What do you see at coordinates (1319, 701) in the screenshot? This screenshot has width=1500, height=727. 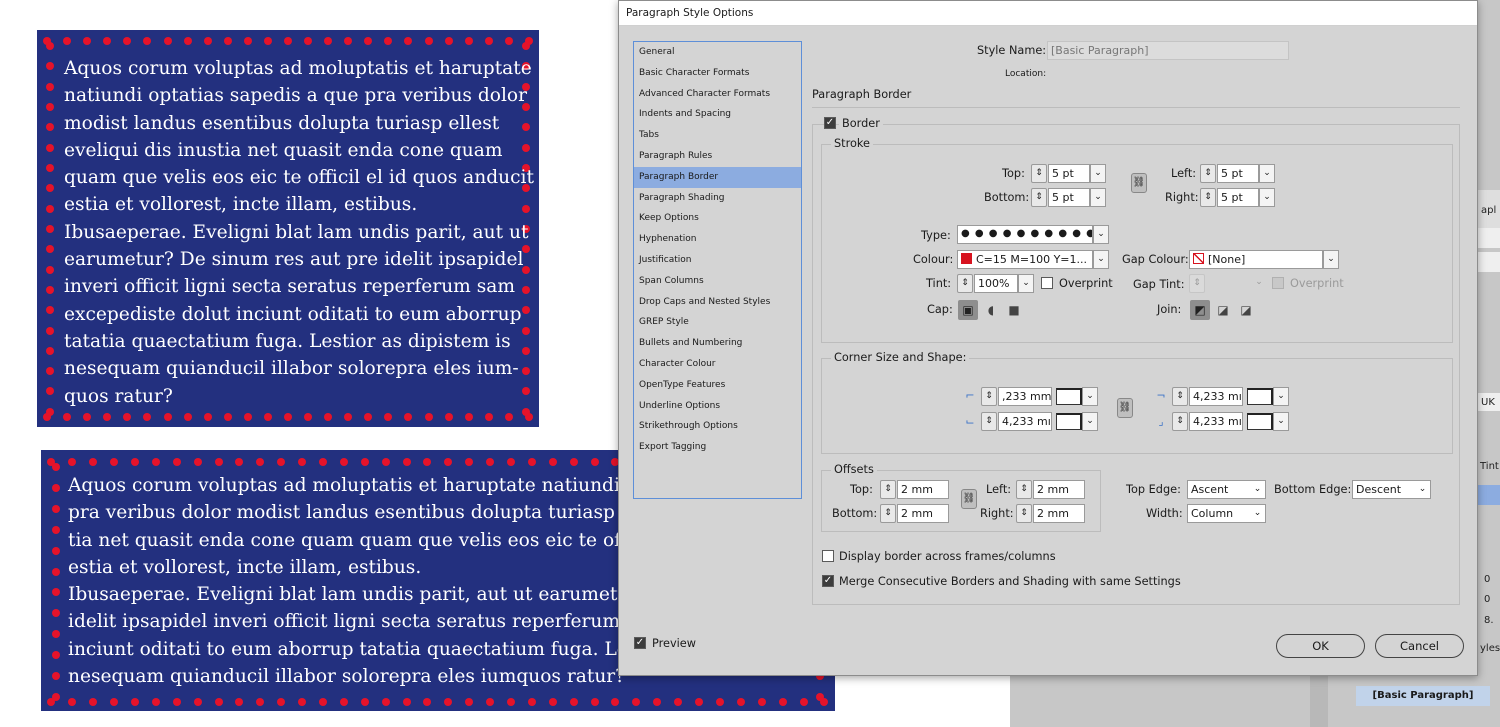 I see `scrollbar` at bounding box center [1319, 701].